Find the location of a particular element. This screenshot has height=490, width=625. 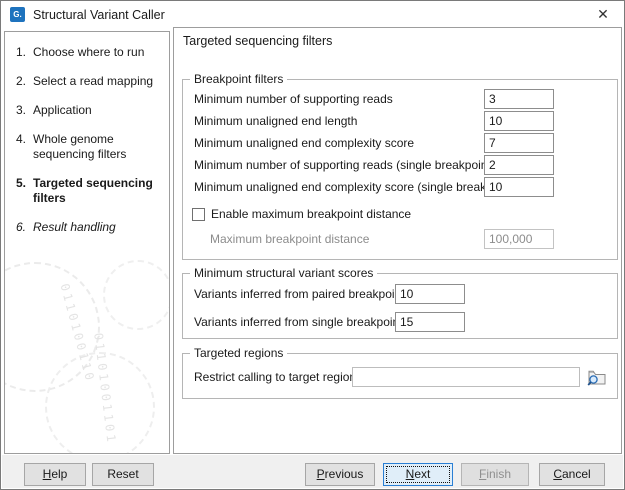

group-title: Minimum structural variant scores is located at coordinates (284, 273).